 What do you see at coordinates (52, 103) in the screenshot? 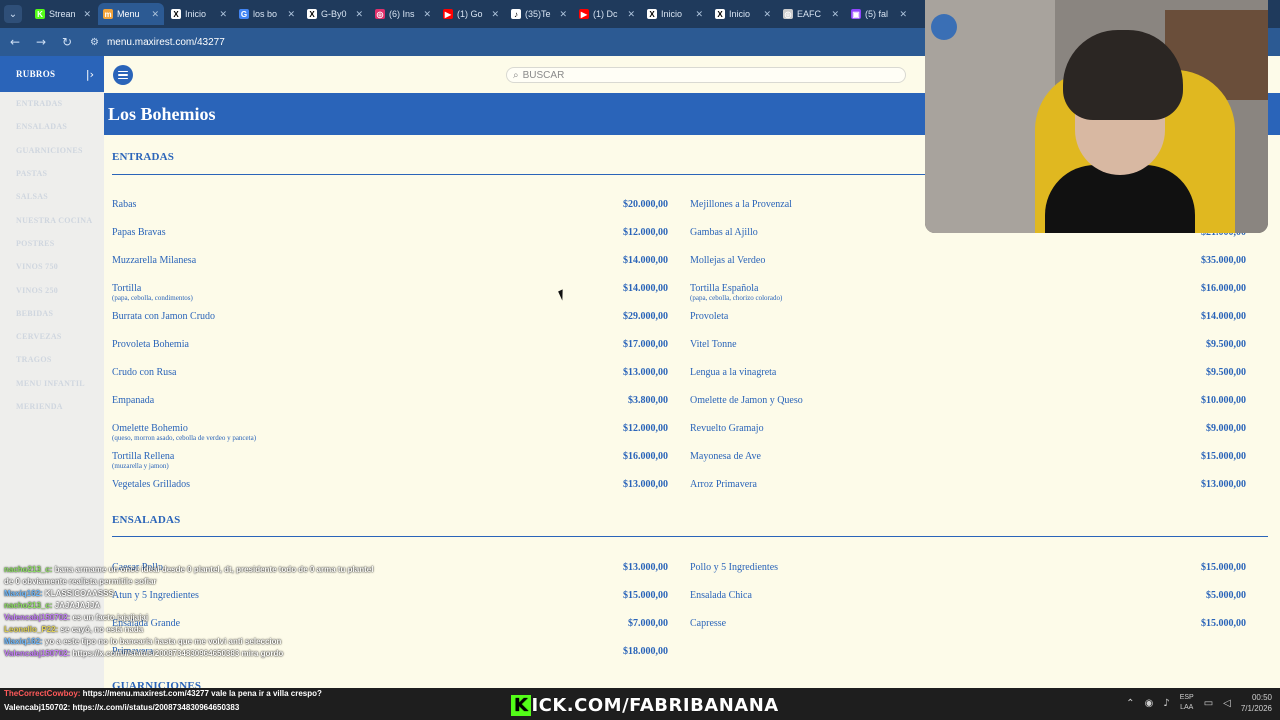
I see `sidebar-item: ENTRADAS` at bounding box center [52, 103].